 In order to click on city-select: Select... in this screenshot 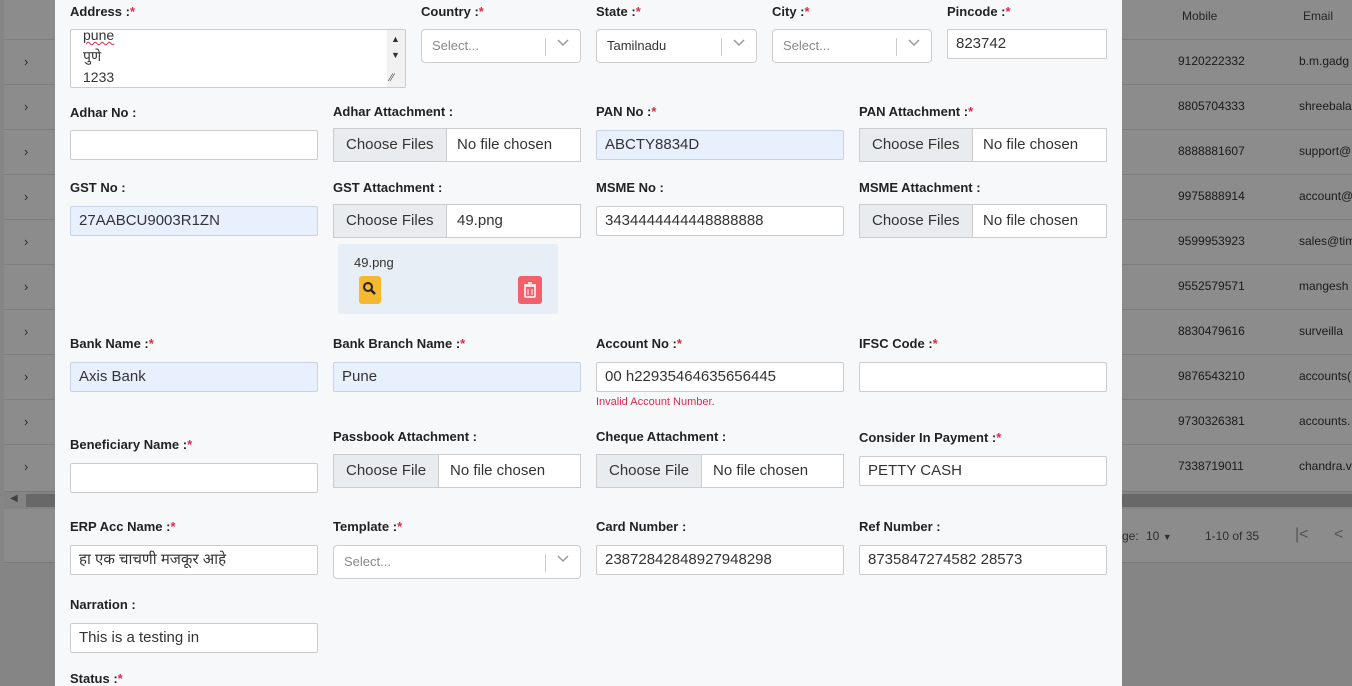, I will do `click(852, 46)`.